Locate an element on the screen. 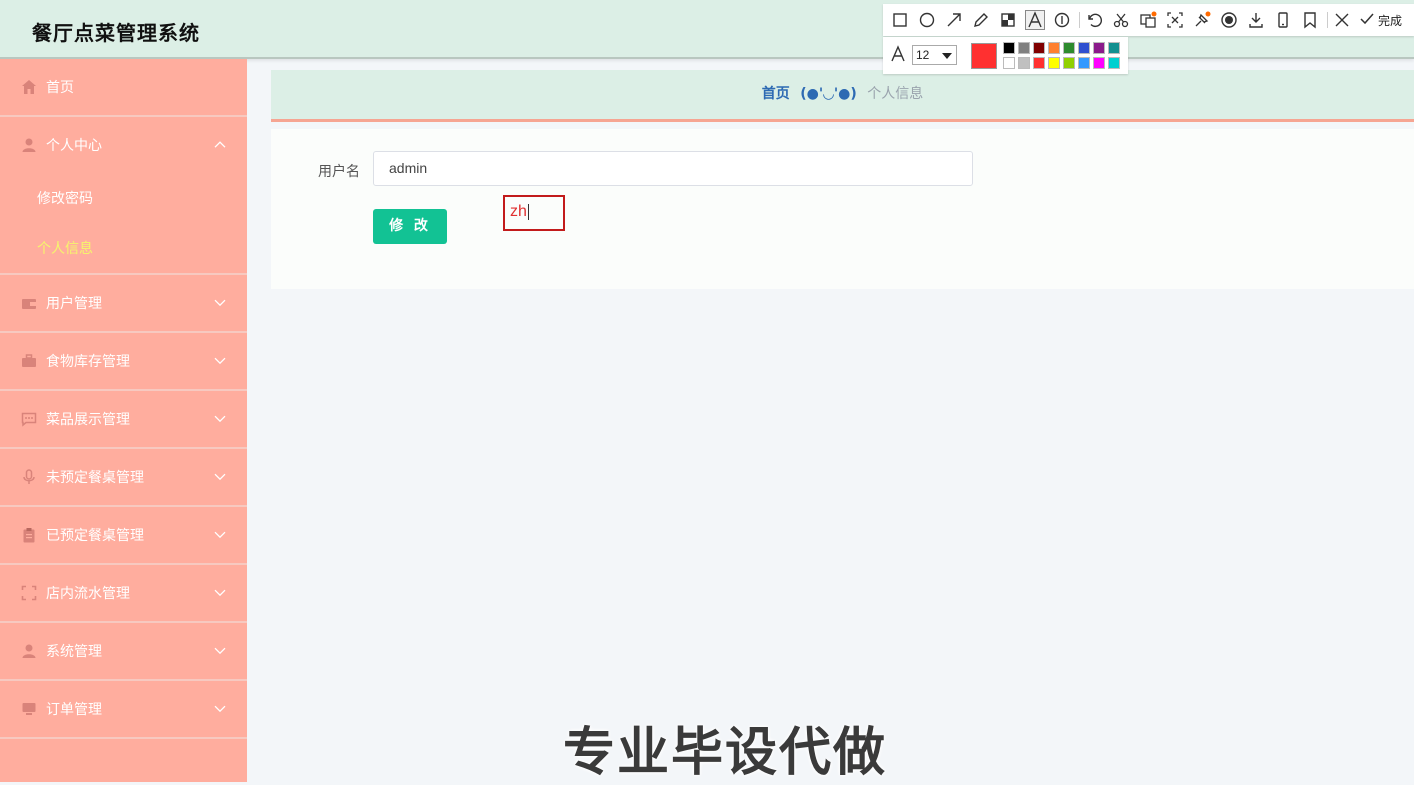 The image size is (1414, 785). font-size-select: 12 is located at coordinates (934, 55).